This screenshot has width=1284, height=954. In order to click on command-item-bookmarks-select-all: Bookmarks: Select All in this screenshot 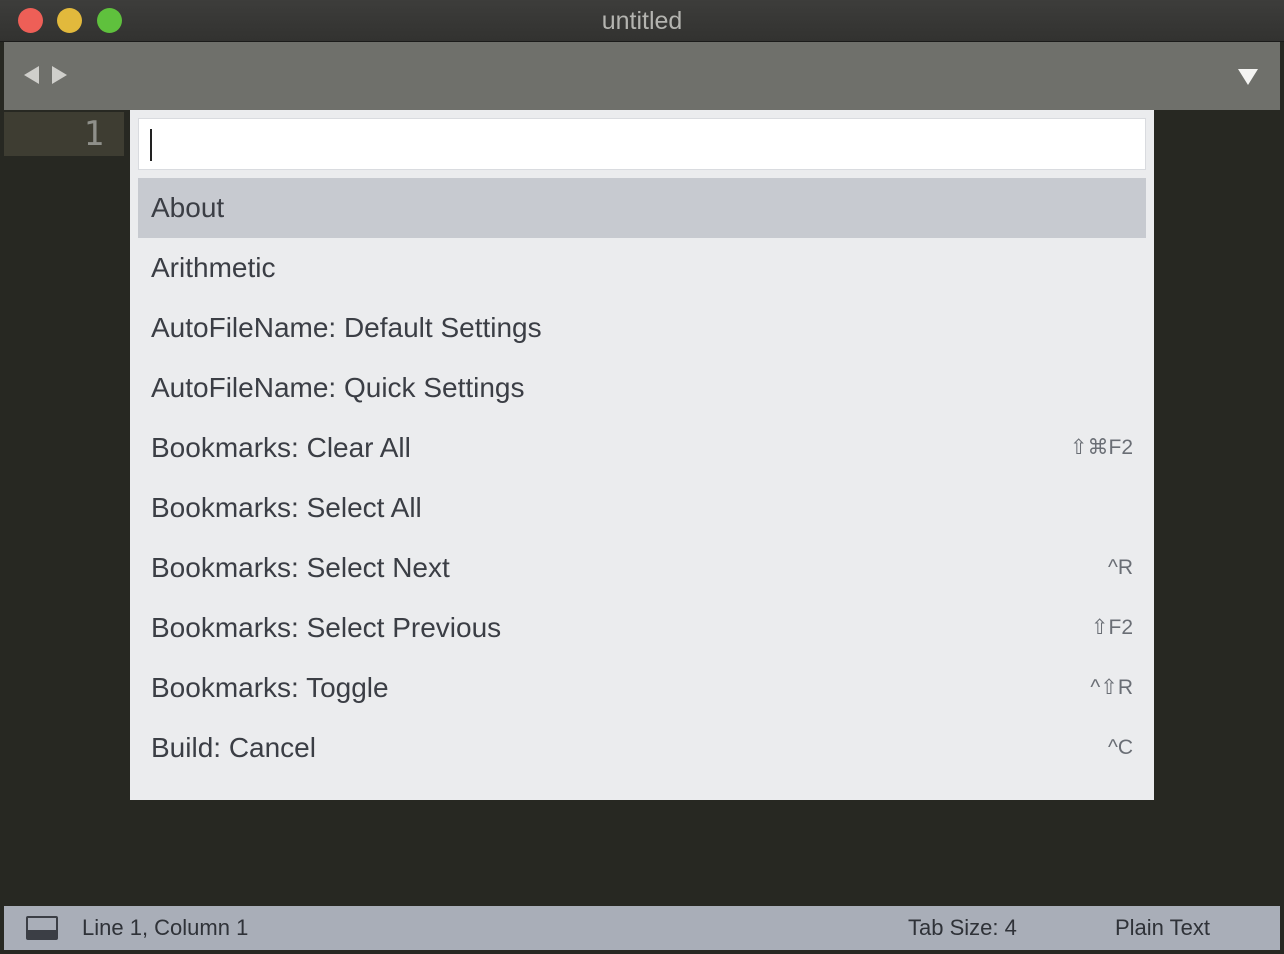, I will do `click(642, 508)`.